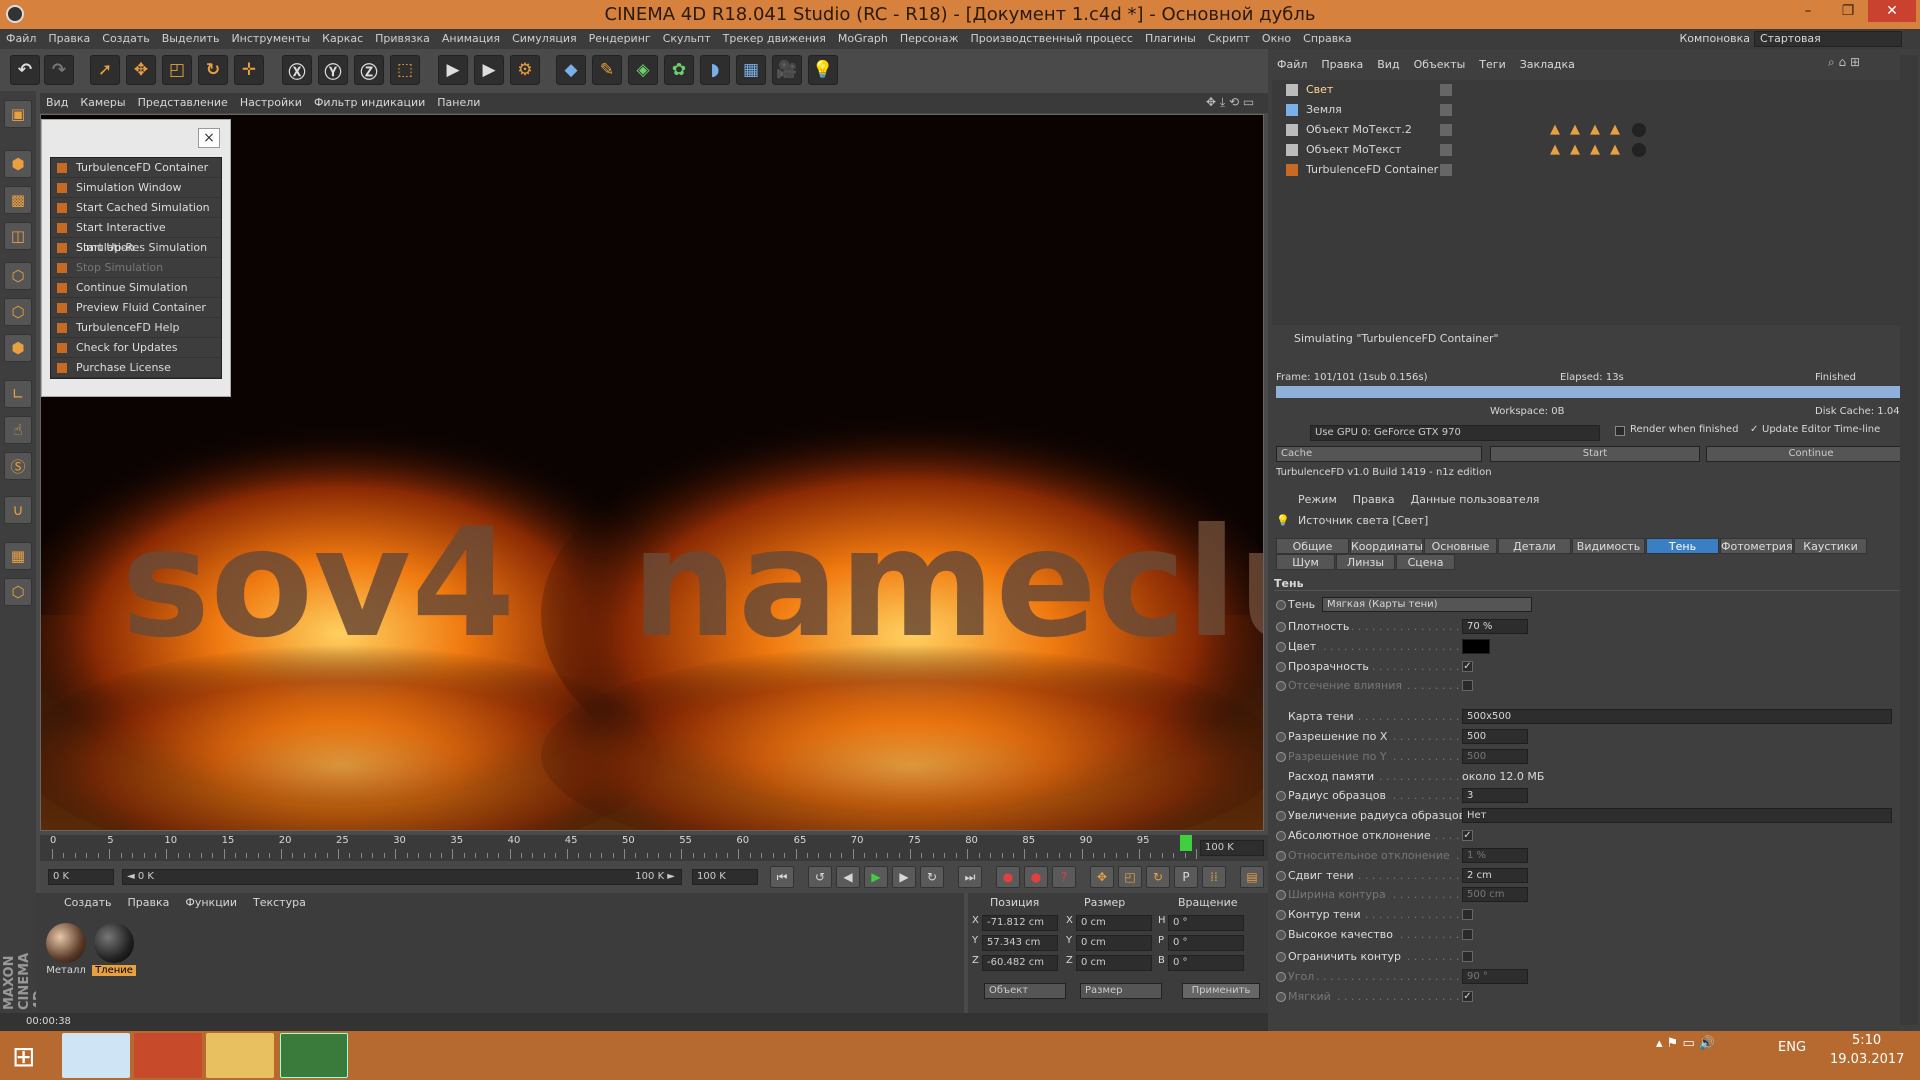 This screenshot has height=1080, width=1920. What do you see at coordinates (342, 39) in the screenshot?
I see `menu-item: Каркас` at bounding box center [342, 39].